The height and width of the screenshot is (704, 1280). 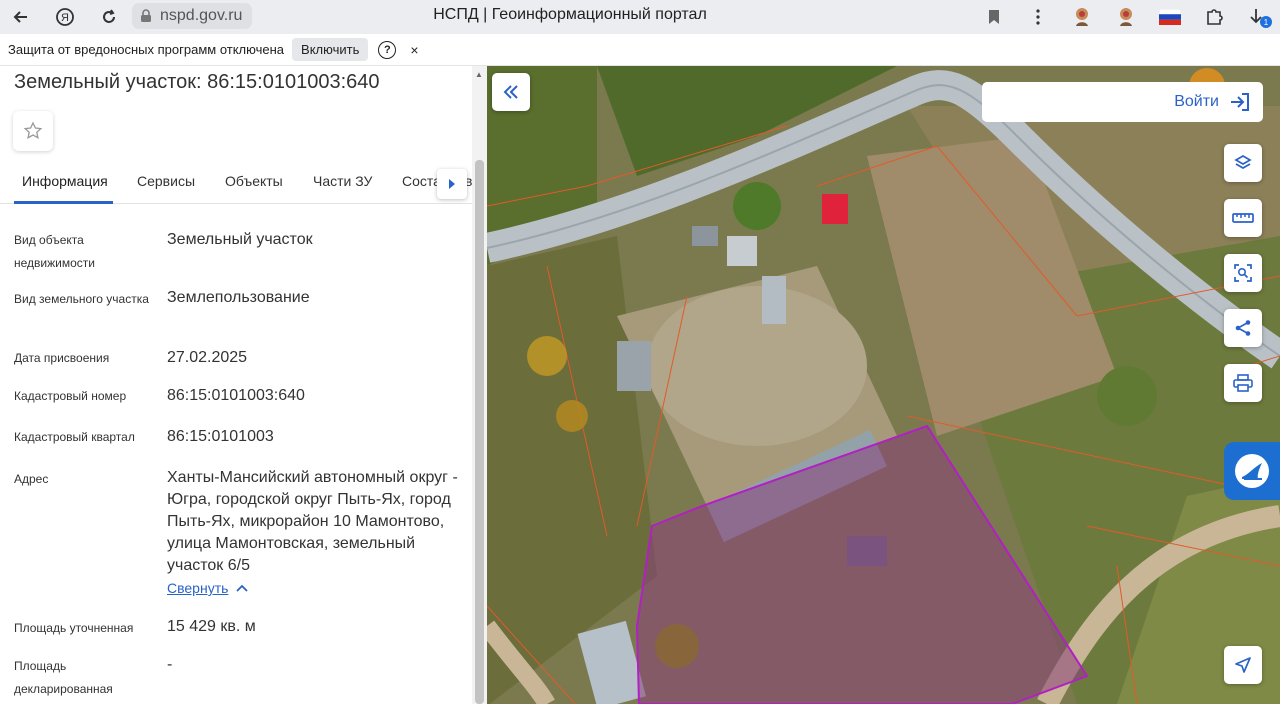 What do you see at coordinates (479, 432) in the screenshot?
I see `scrollbar-thumb` at bounding box center [479, 432].